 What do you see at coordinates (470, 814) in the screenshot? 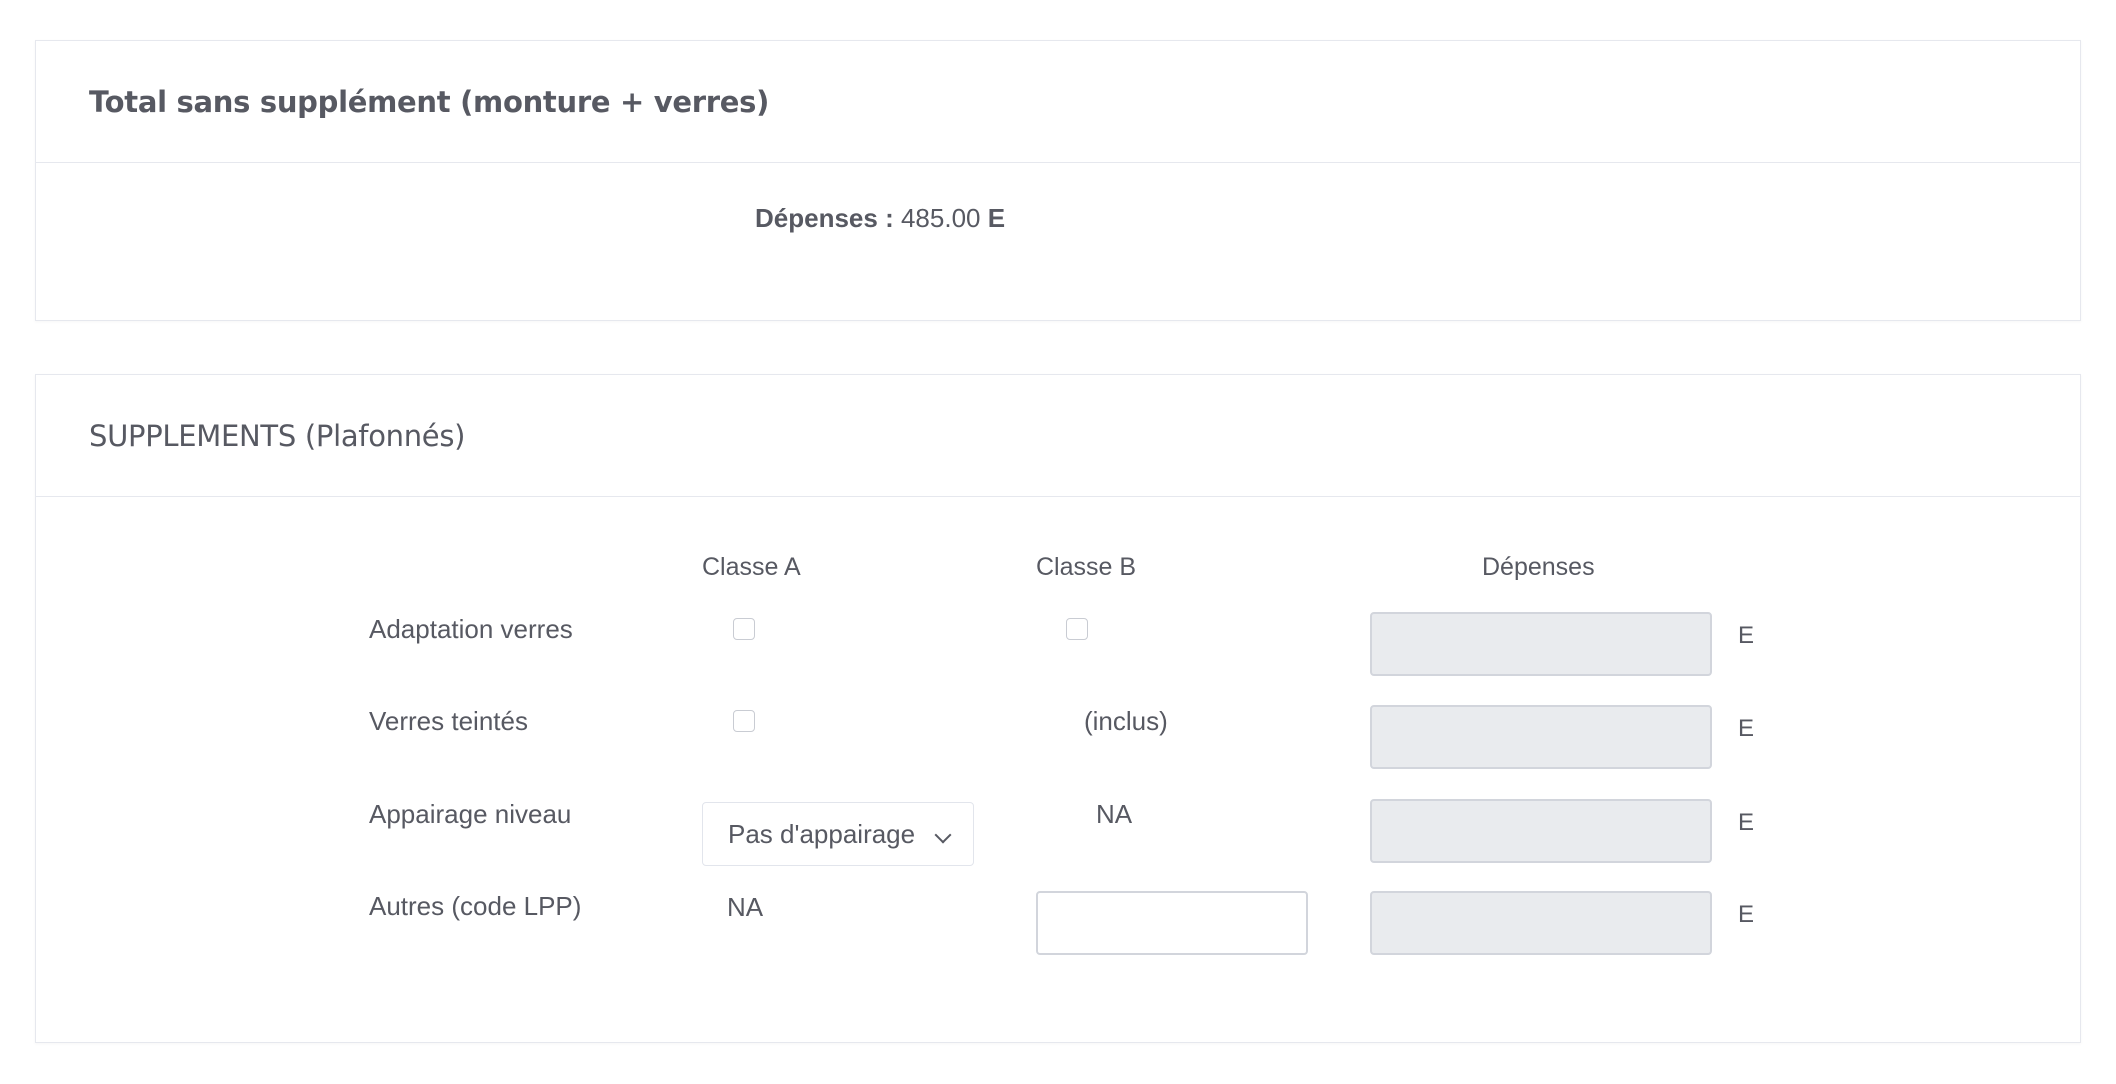
I see `row-label-appairage-niveau: Appairage niveau` at bounding box center [470, 814].